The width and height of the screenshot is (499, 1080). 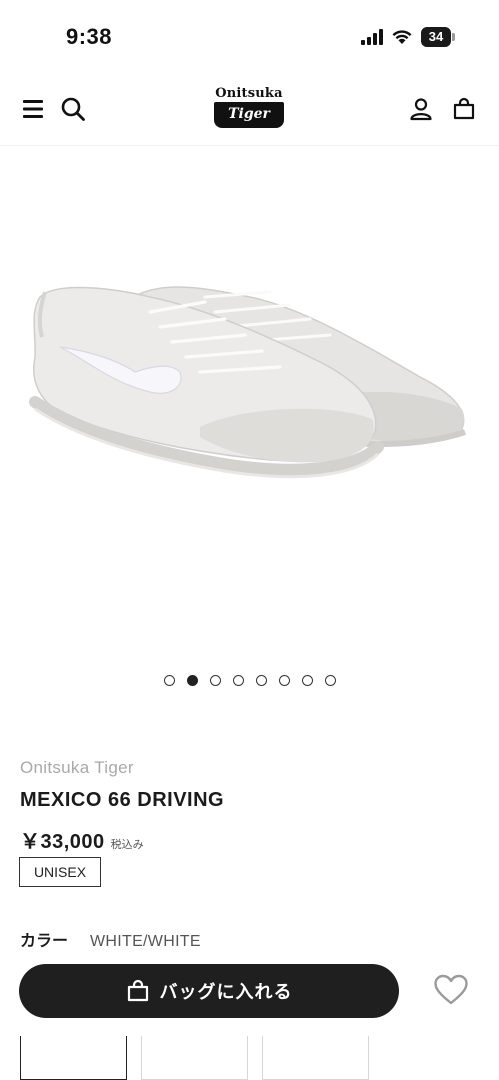 What do you see at coordinates (122, 800) in the screenshot?
I see `product-name: MEXICO 66 DRIVING` at bounding box center [122, 800].